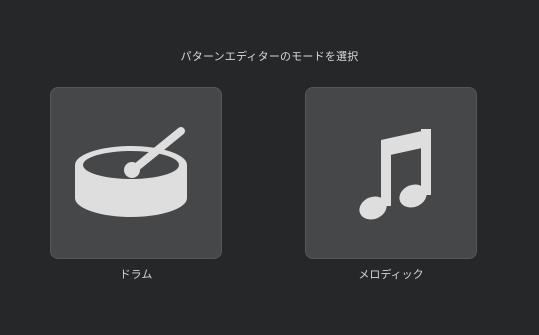 The width and height of the screenshot is (539, 335). Describe the element at coordinates (131, 172) in the screenshot. I see `drum-icon` at that location.